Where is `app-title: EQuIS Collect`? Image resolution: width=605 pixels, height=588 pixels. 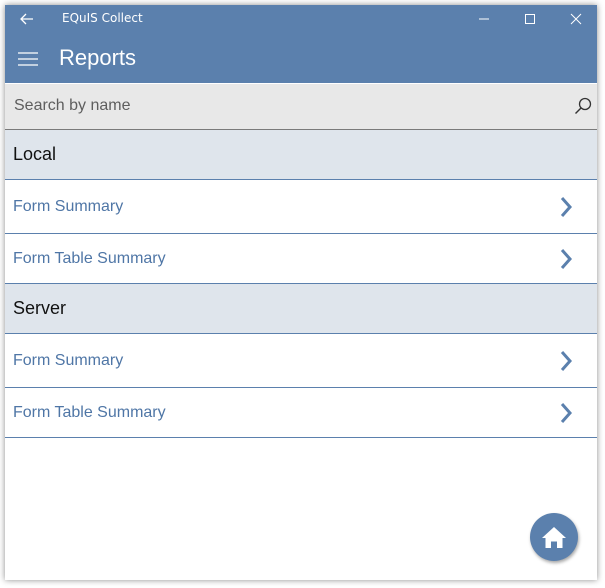 app-title: EQuIS Collect is located at coordinates (102, 18).